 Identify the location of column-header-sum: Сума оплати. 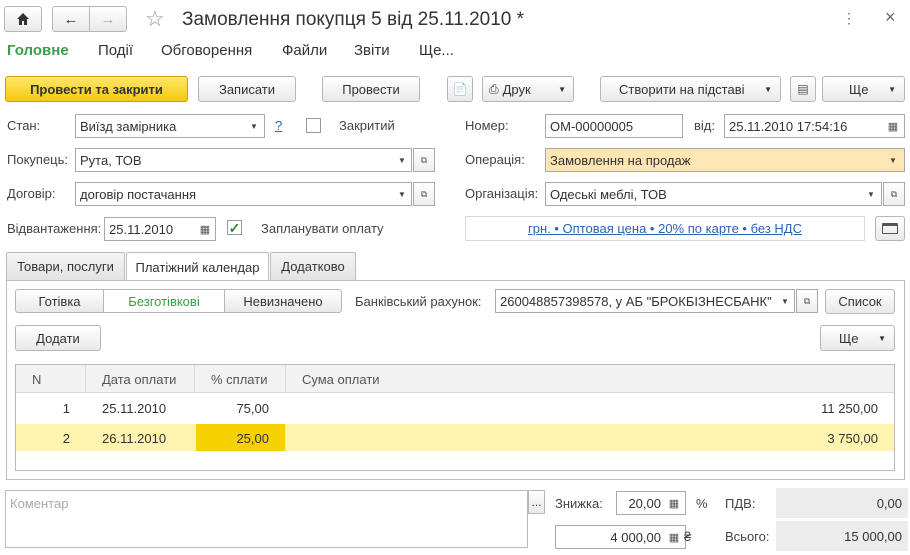
(590, 379).